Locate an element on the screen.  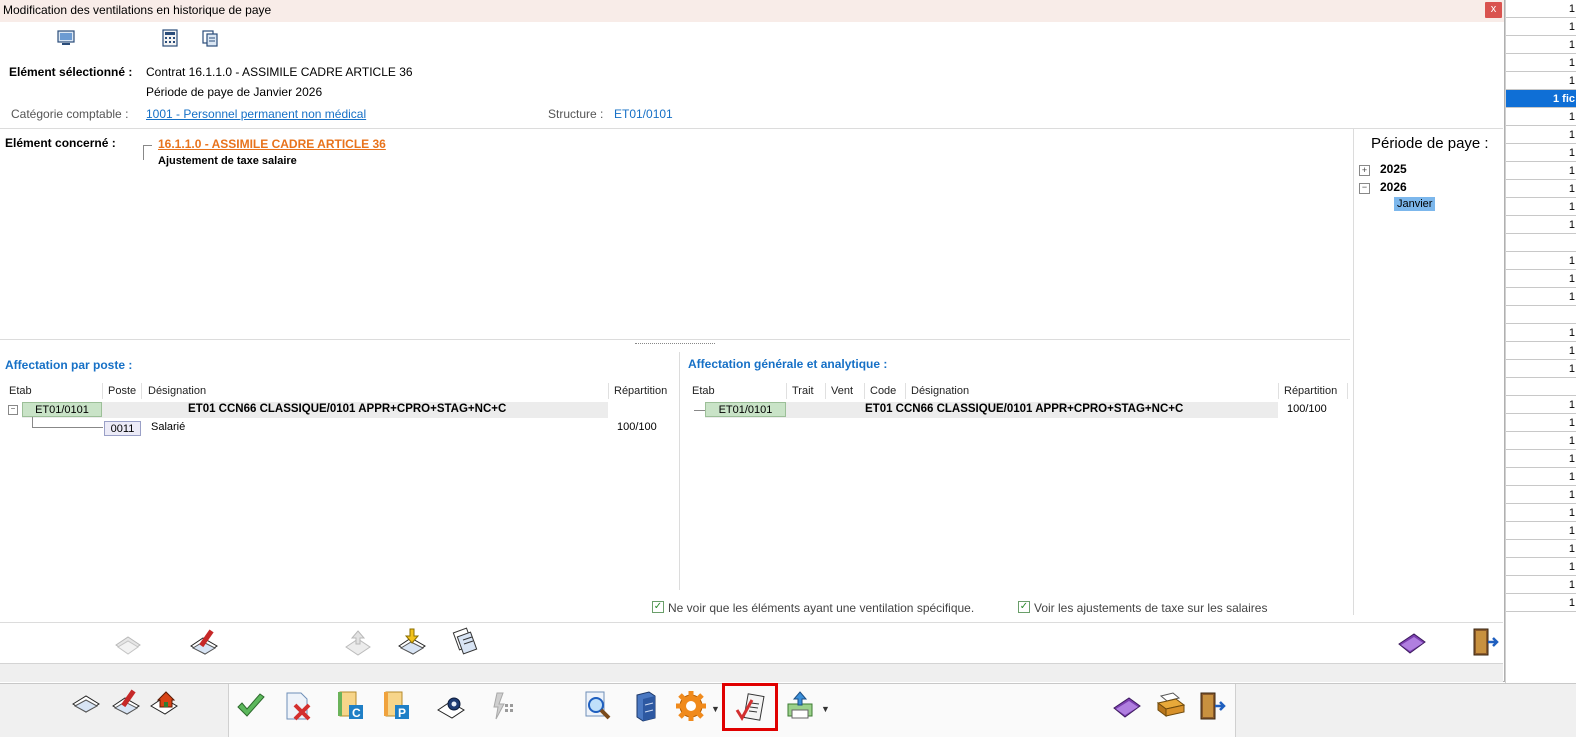
specific-ventilation-checkbox: ✓ is located at coordinates (658, 607).